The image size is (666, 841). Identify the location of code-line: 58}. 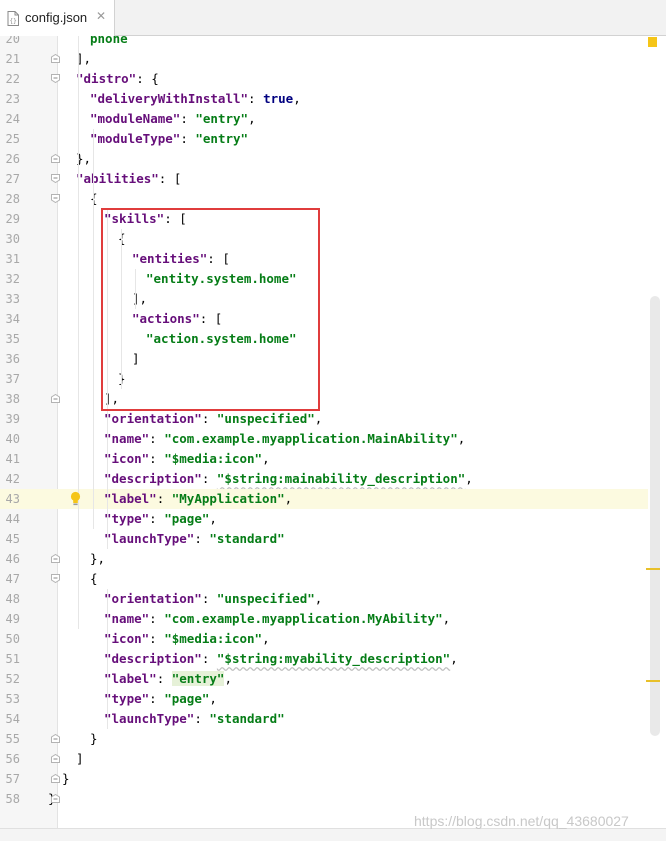
(324, 799).